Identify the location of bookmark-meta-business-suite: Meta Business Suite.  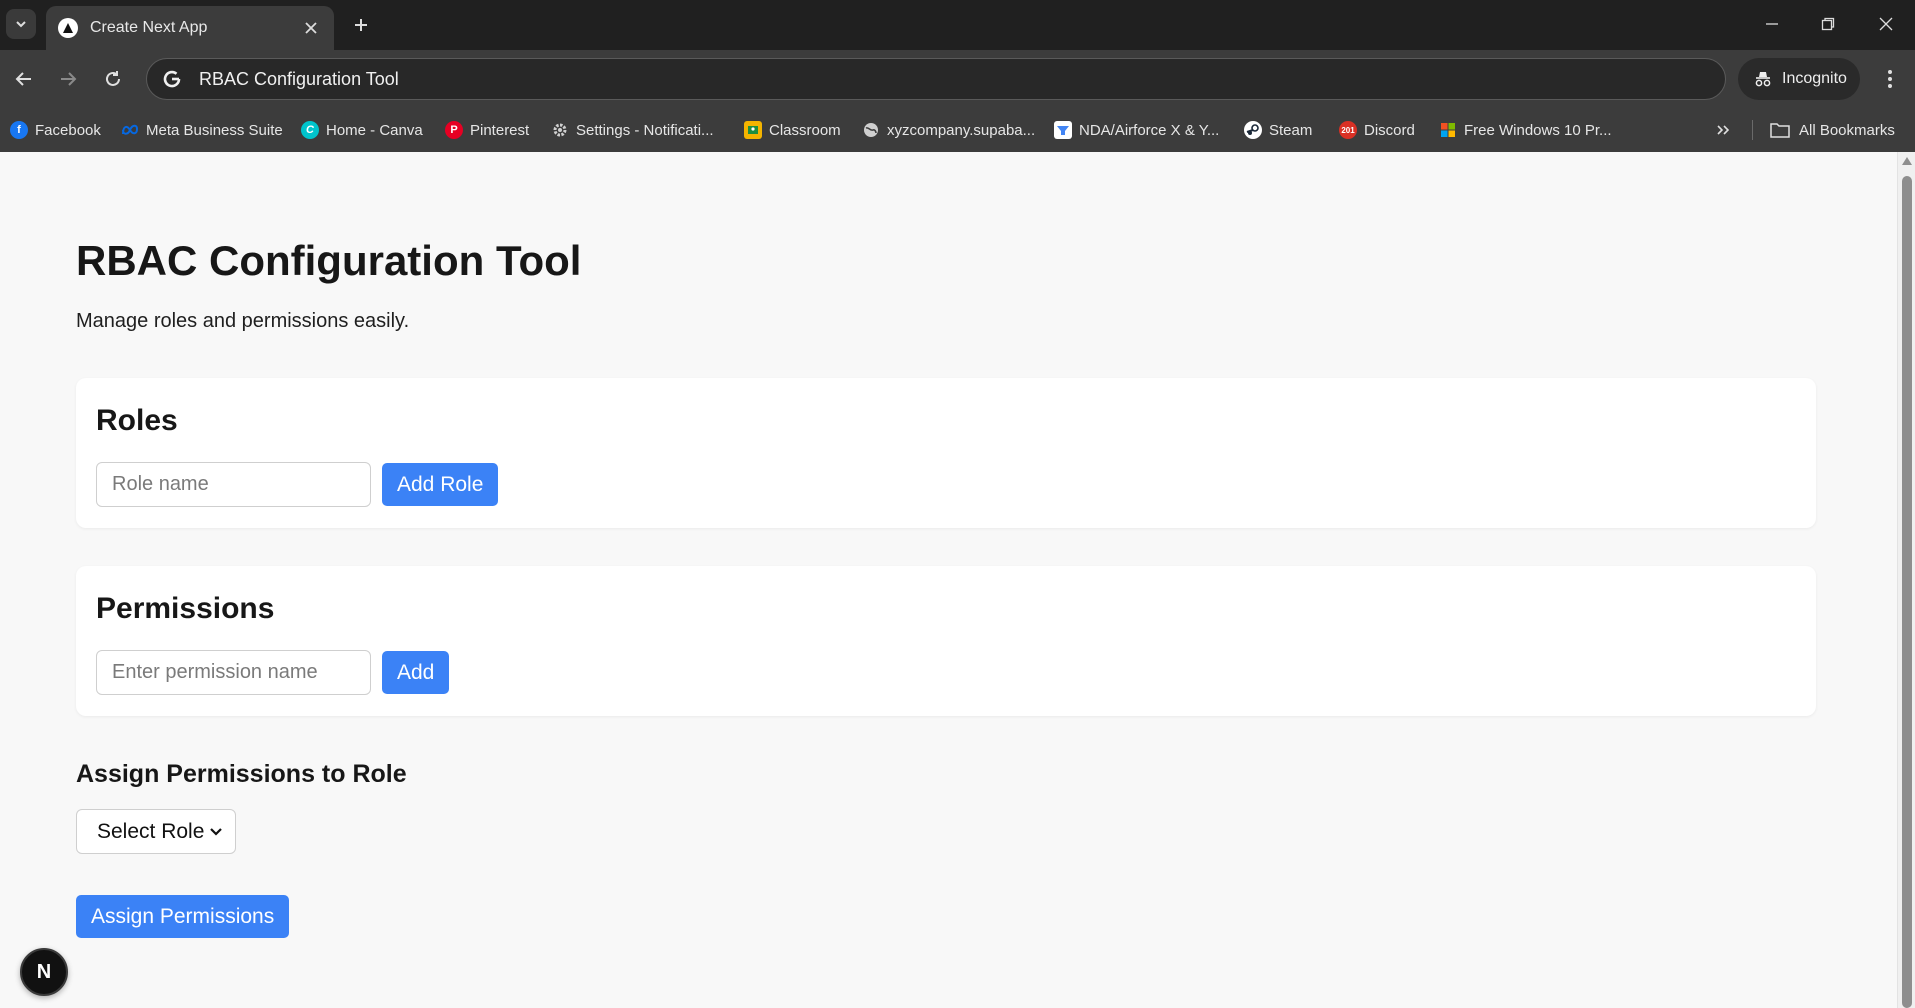
(202, 130).